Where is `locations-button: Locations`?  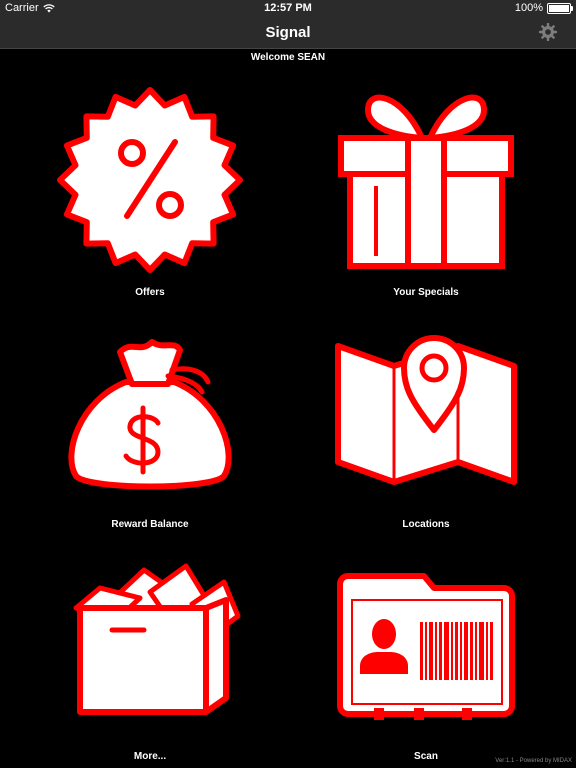 locations-button: Locations is located at coordinates (426, 422).